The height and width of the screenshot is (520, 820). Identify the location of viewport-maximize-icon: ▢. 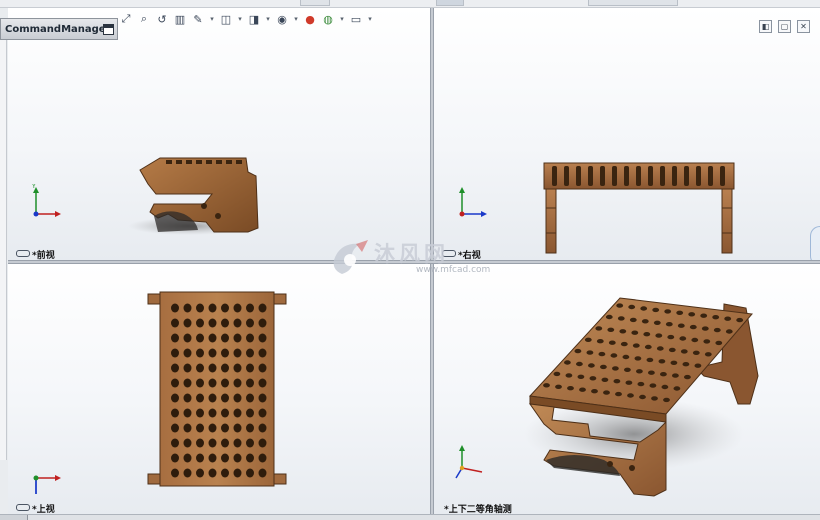
(784, 26).